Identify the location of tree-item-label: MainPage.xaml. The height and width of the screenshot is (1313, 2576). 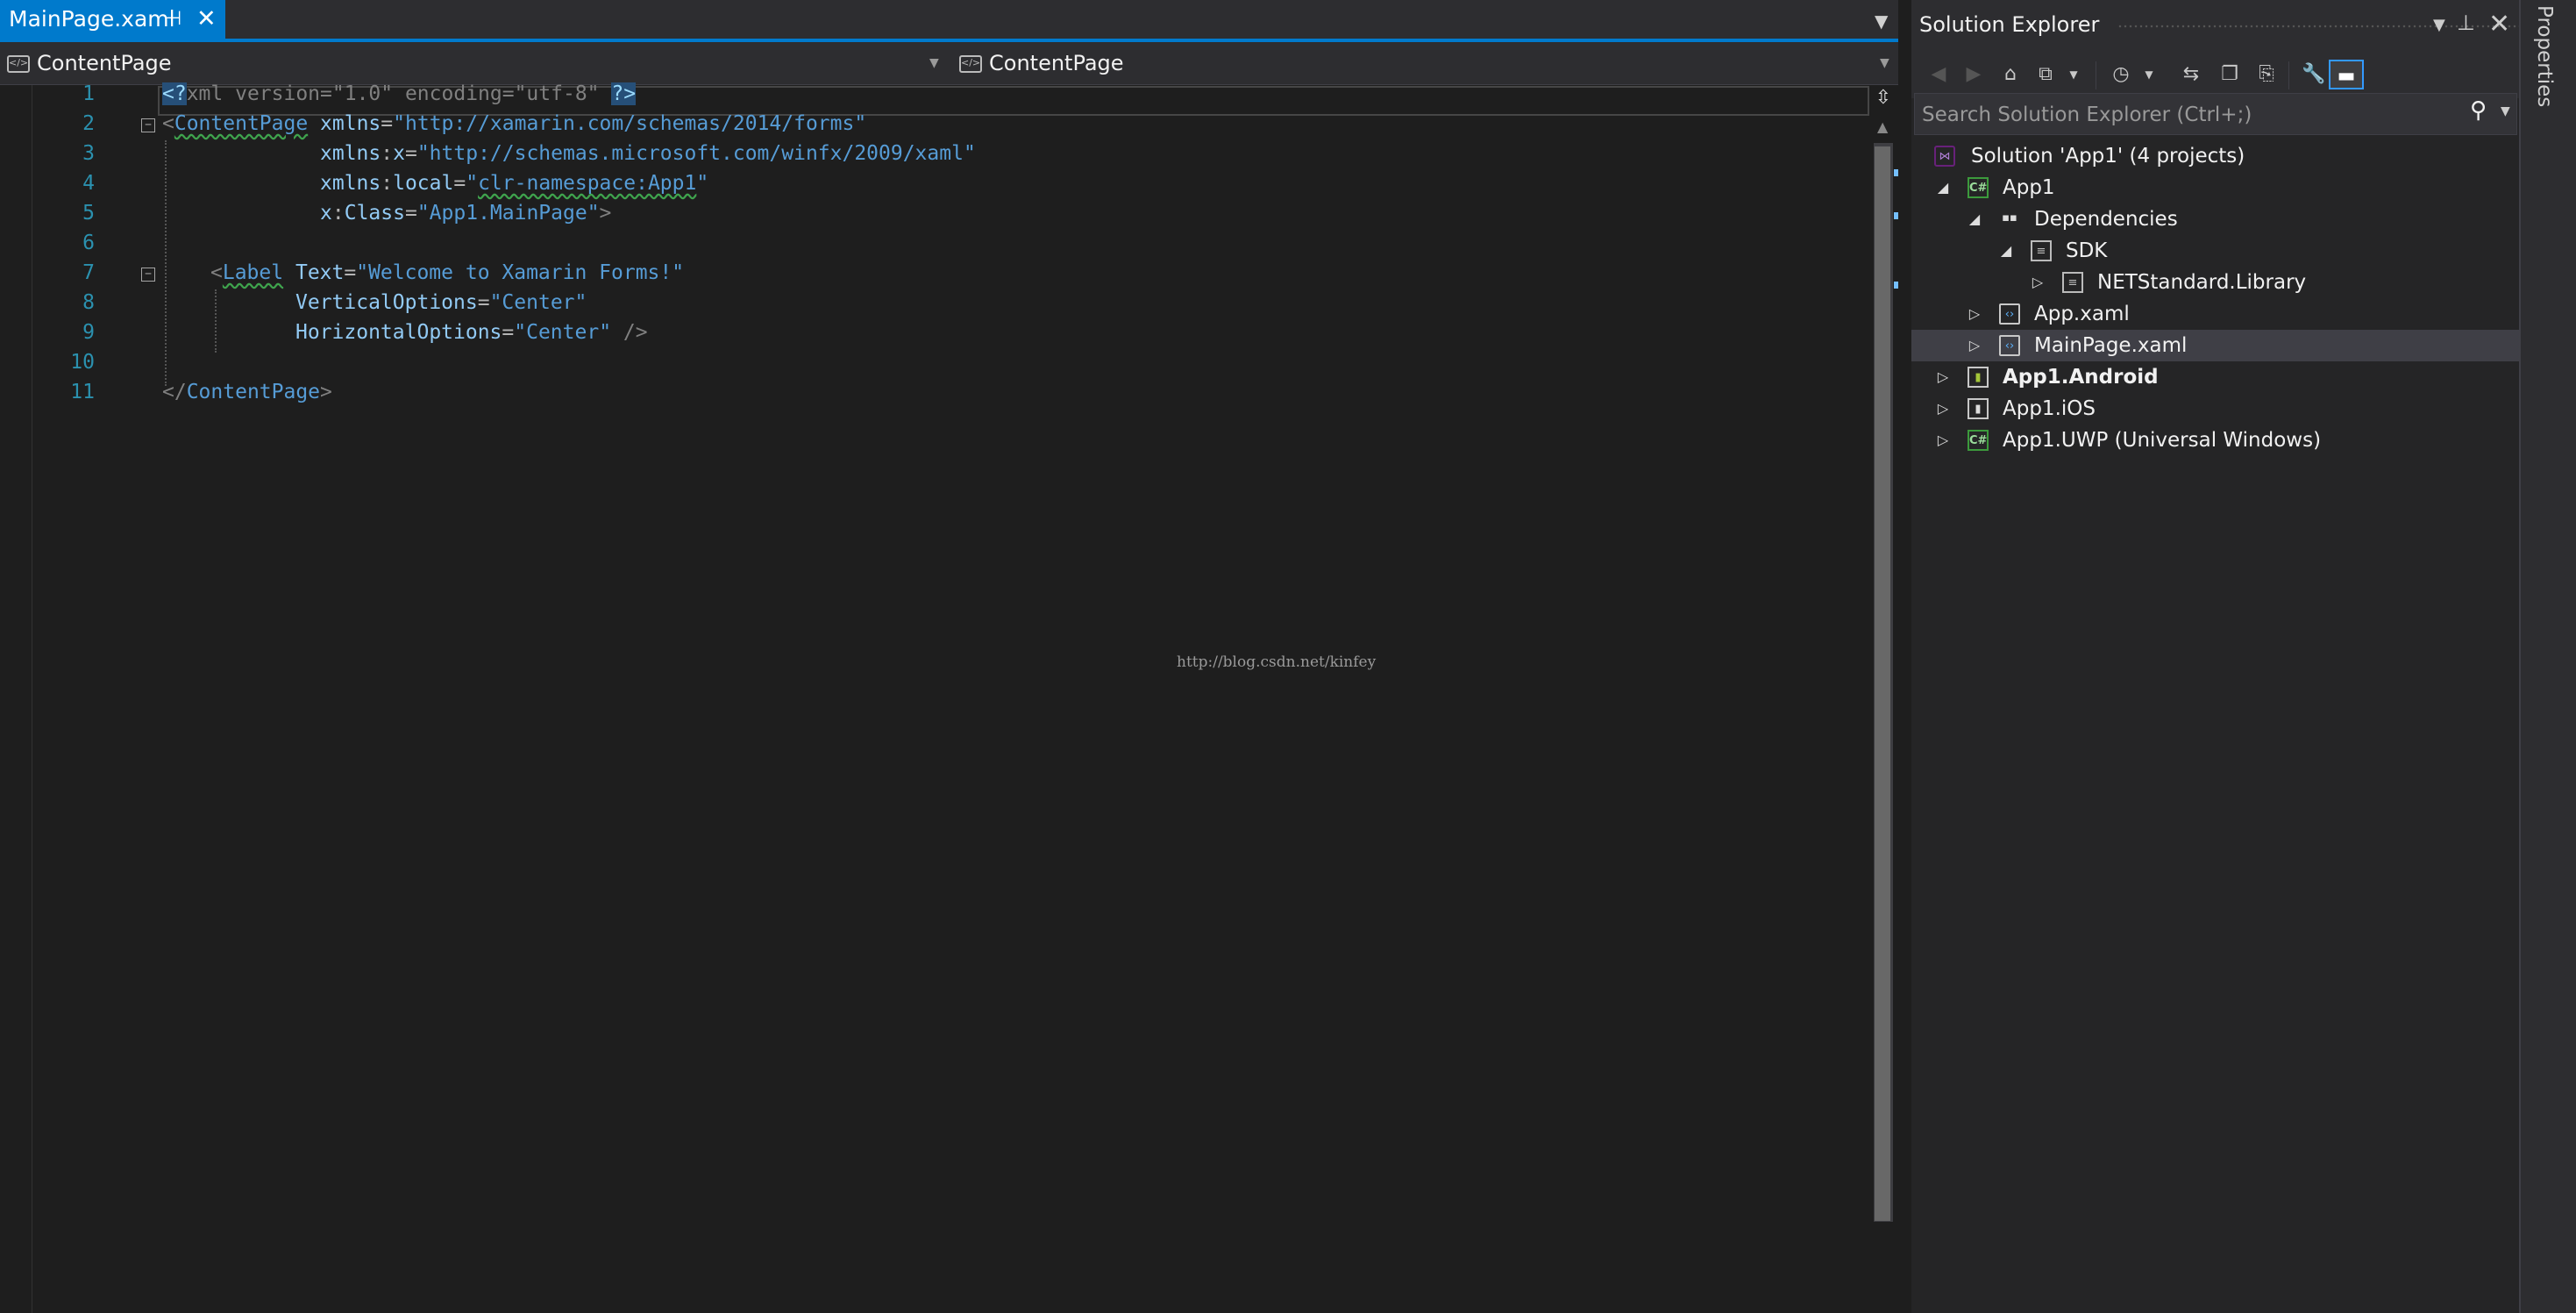
(2111, 345).